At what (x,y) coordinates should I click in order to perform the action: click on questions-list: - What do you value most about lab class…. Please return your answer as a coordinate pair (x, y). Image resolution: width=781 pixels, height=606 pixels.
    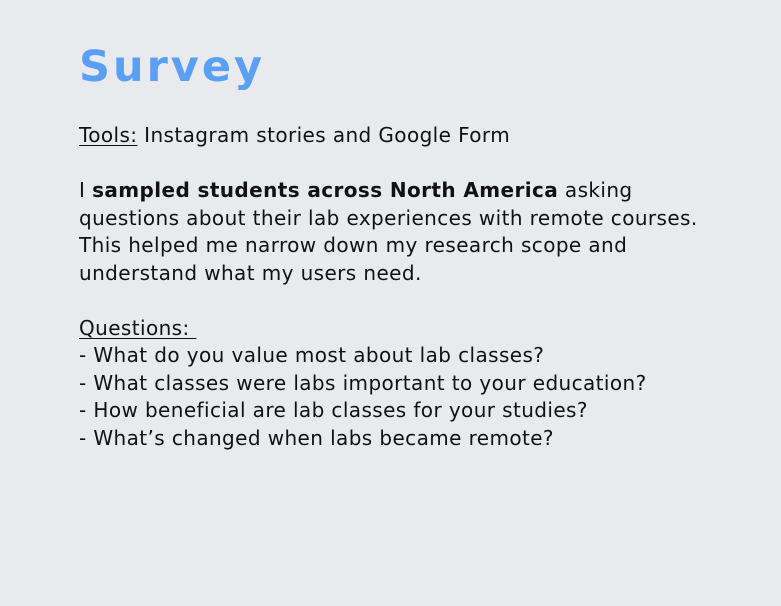
    Looking at the image, I should click on (399, 397).